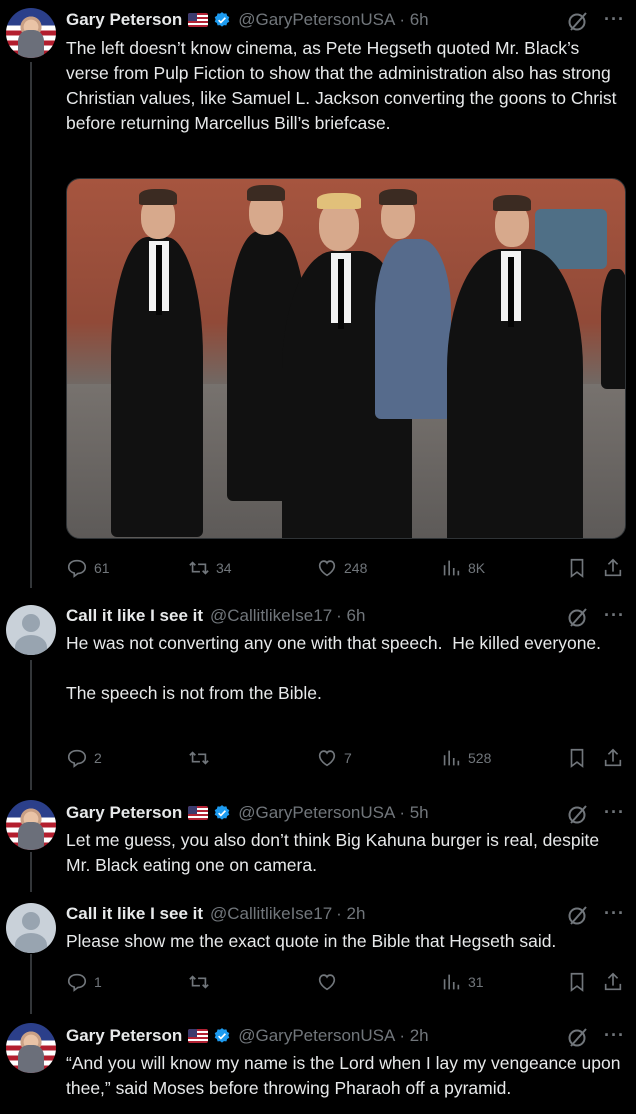 This screenshot has width=636, height=1114. What do you see at coordinates (477, 568) in the screenshot?
I see `views-count: 8K` at bounding box center [477, 568].